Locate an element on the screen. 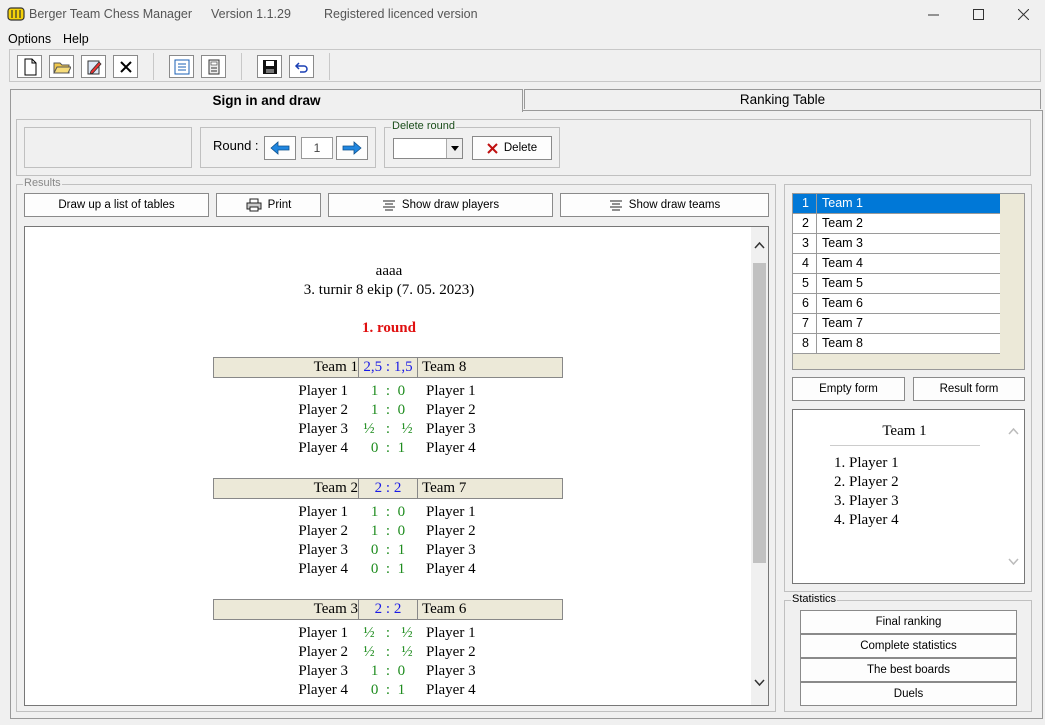 The image size is (1045, 725). delete-round-button: Delete is located at coordinates (512, 148).